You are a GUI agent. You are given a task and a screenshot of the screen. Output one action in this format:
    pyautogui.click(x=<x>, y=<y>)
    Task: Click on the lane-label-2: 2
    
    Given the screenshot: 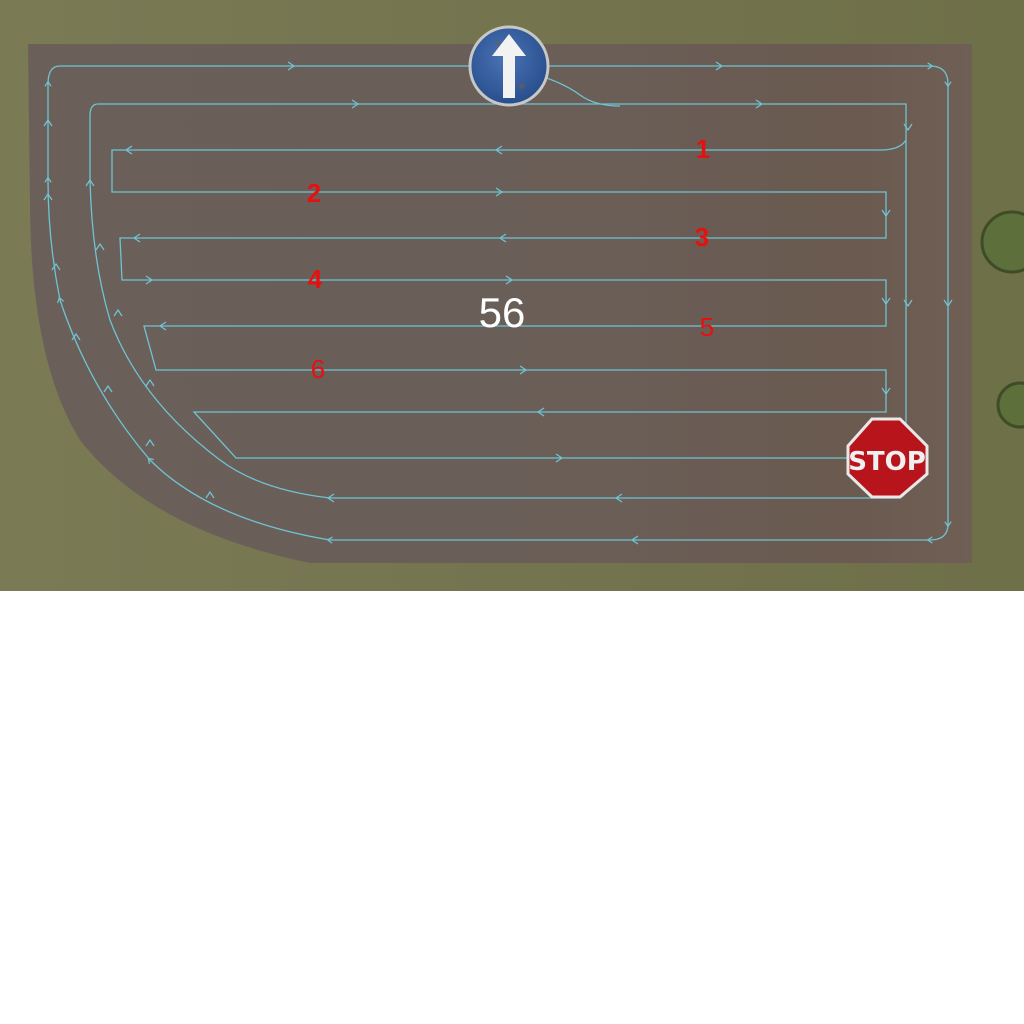 What is the action you would take?
    pyautogui.click(x=314, y=193)
    